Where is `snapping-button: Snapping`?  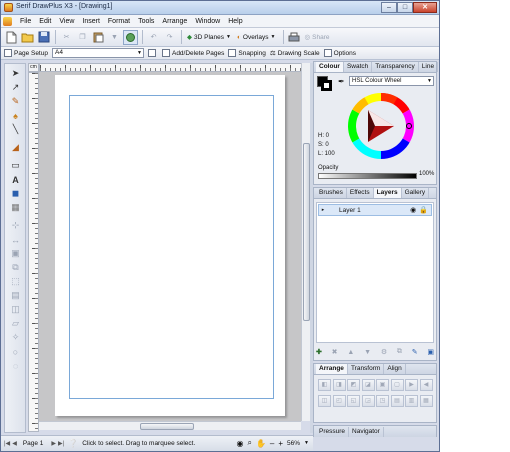 snapping-button: Snapping is located at coordinates (247, 53).